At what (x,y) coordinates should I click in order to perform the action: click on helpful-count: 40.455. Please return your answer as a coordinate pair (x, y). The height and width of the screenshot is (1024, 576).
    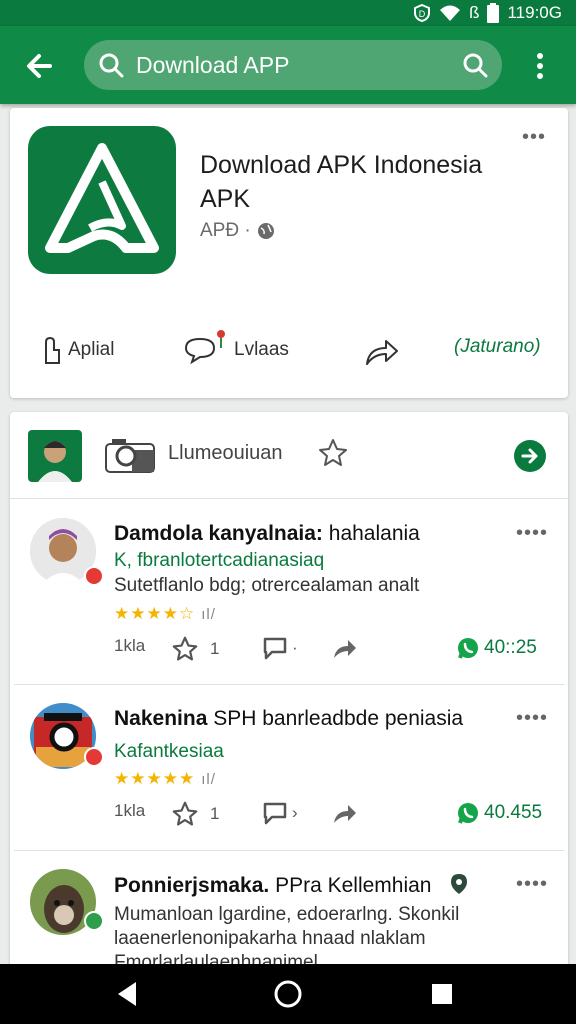
    Looking at the image, I should click on (499, 813).